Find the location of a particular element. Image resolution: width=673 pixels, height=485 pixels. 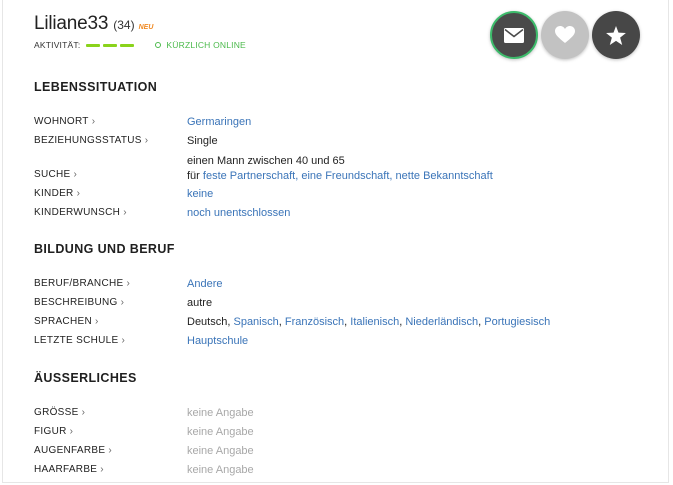

like-button is located at coordinates (565, 35).